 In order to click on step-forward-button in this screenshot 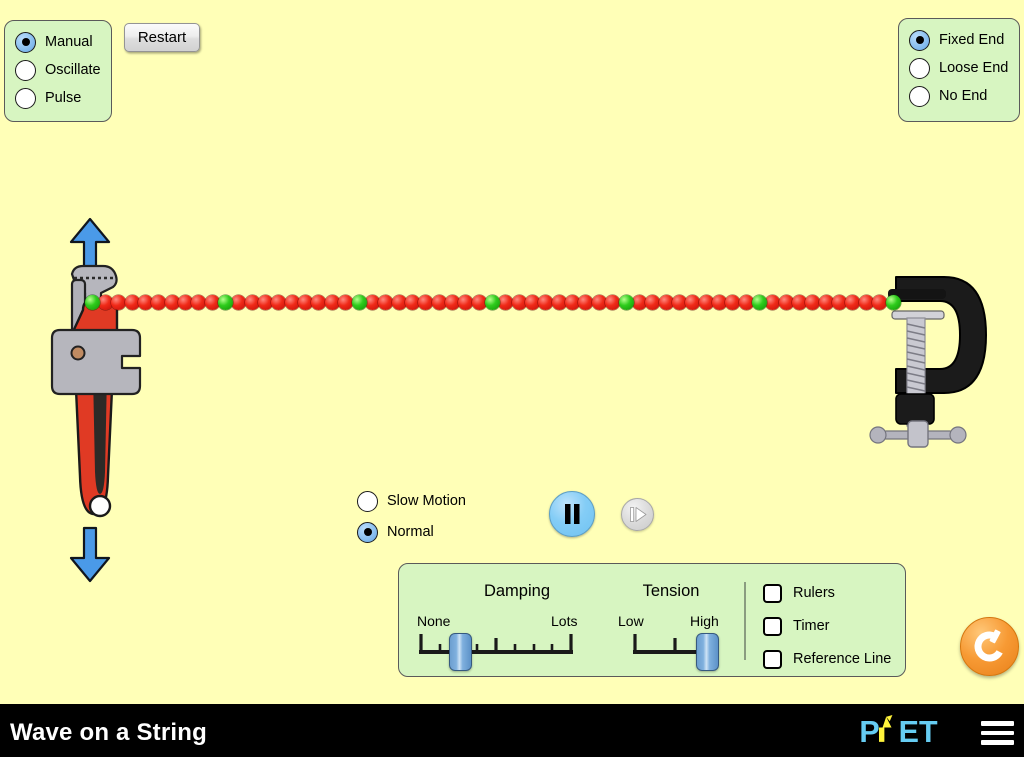, I will do `click(637, 514)`.